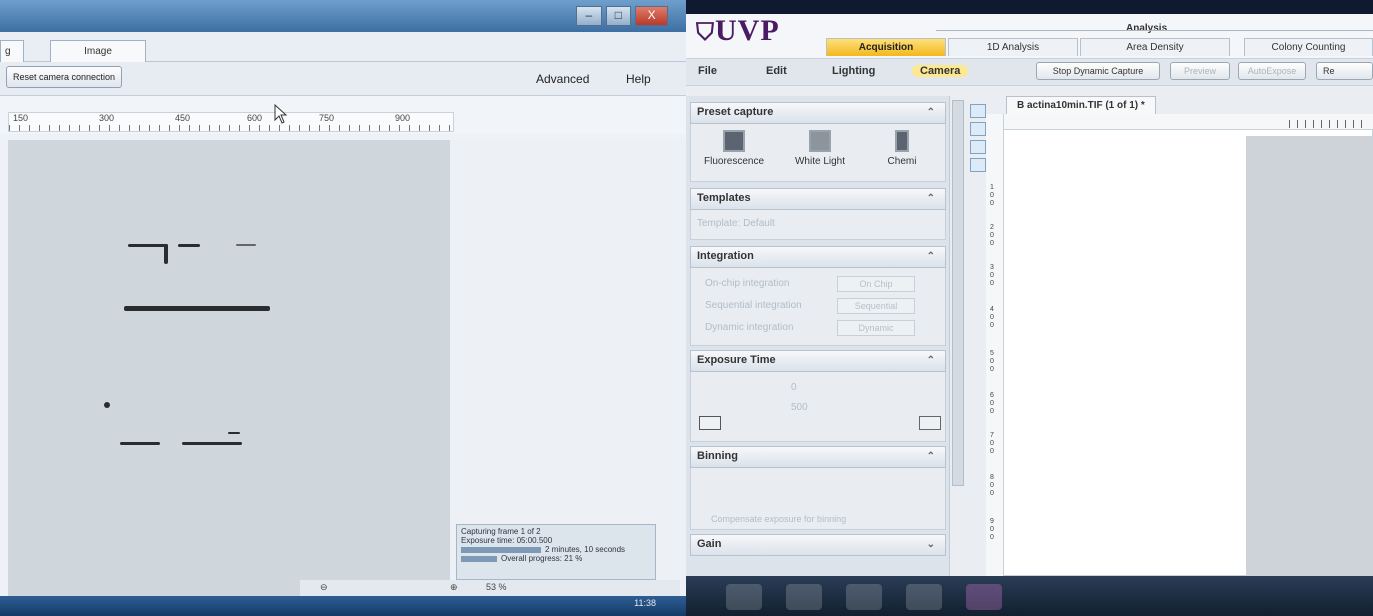 Image resolution: width=1373 pixels, height=616 pixels. I want to click on menu-file: File, so click(707, 71).